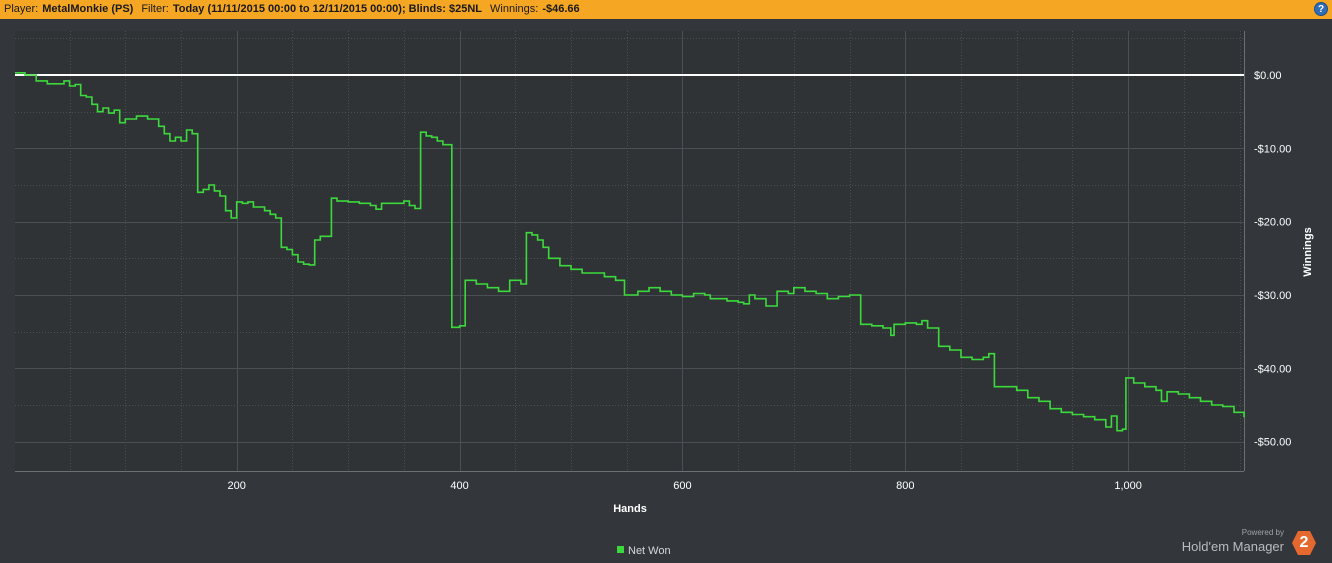 The width and height of the screenshot is (1332, 563). I want to click on x-tick-label: 600, so click(682, 486).